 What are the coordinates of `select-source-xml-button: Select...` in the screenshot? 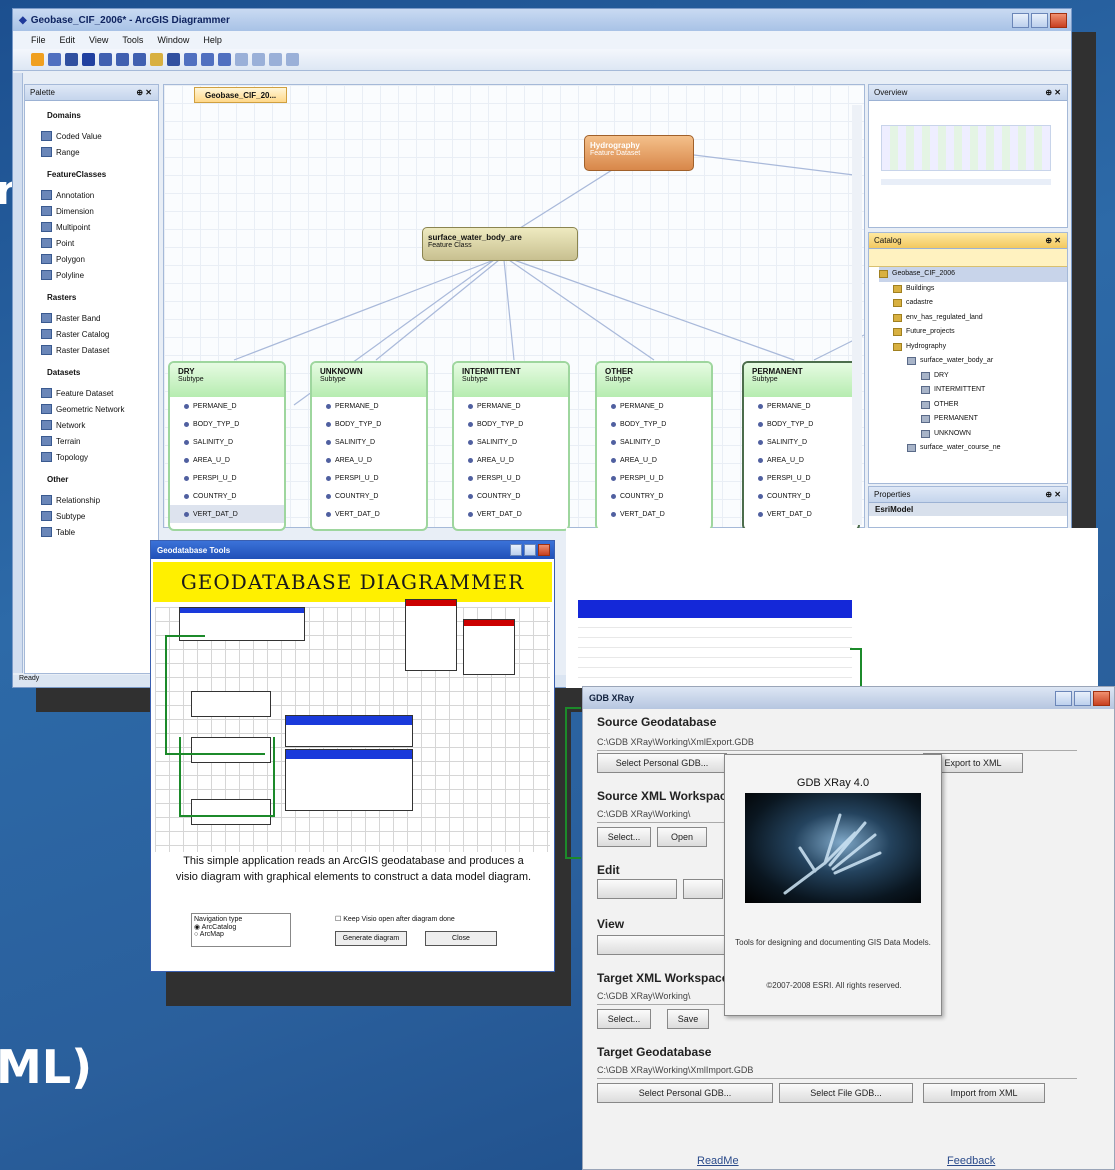 It's located at (624, 837).